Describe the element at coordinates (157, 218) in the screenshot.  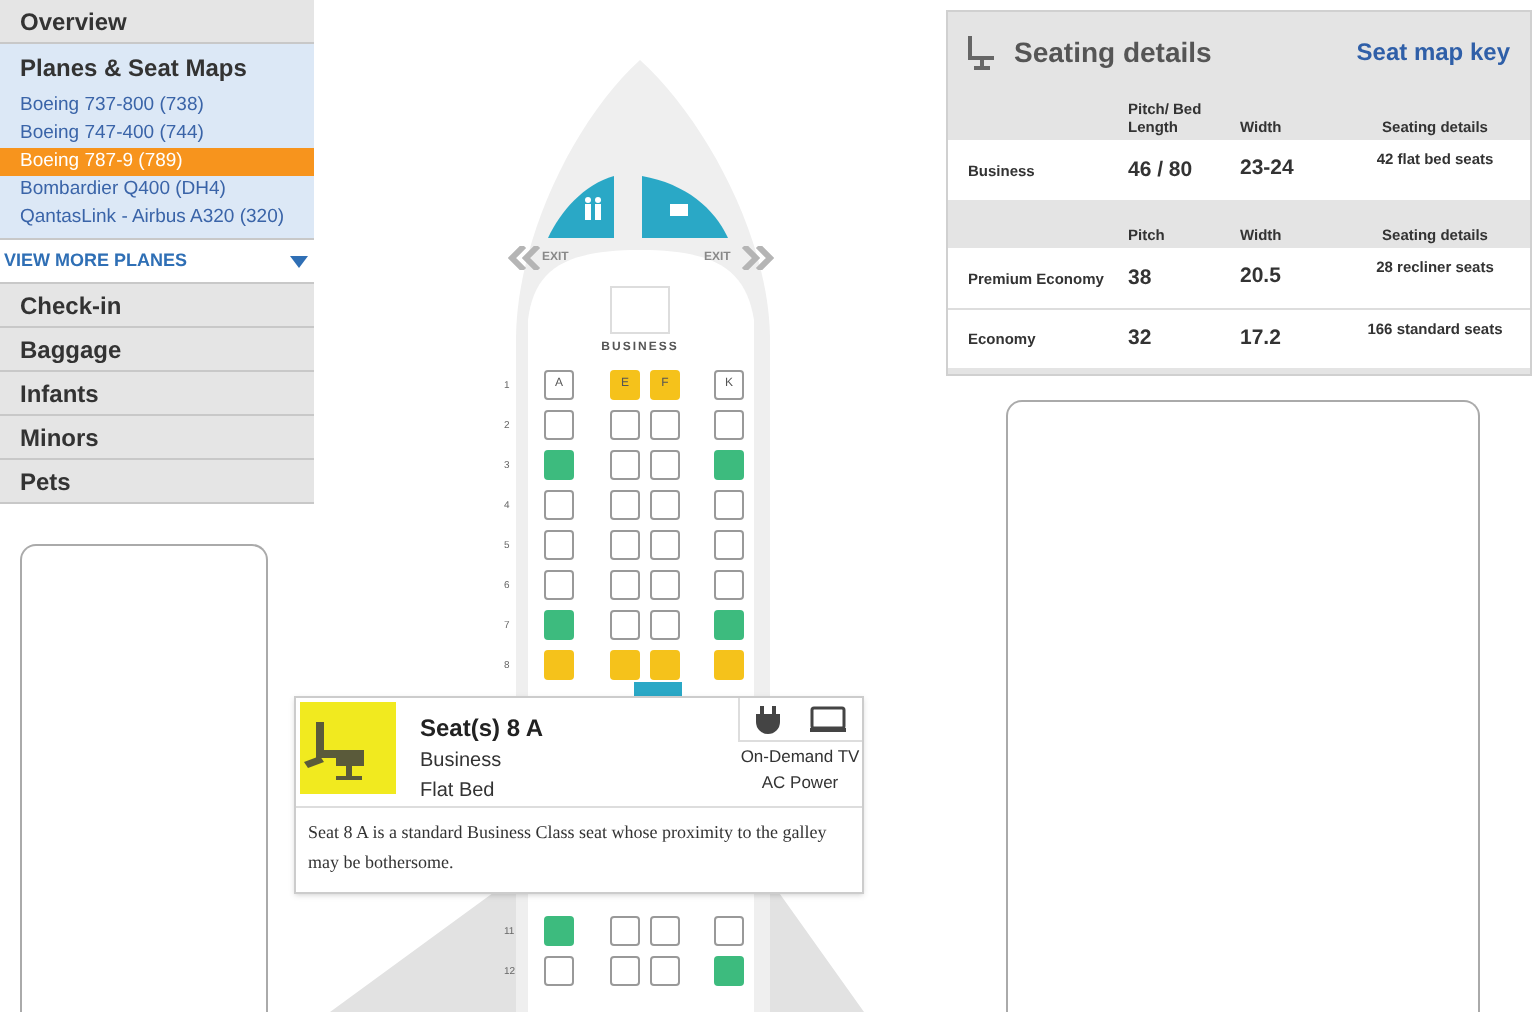
I see `plane-link: QantasLink - Airbus A320 (320)` at that location.